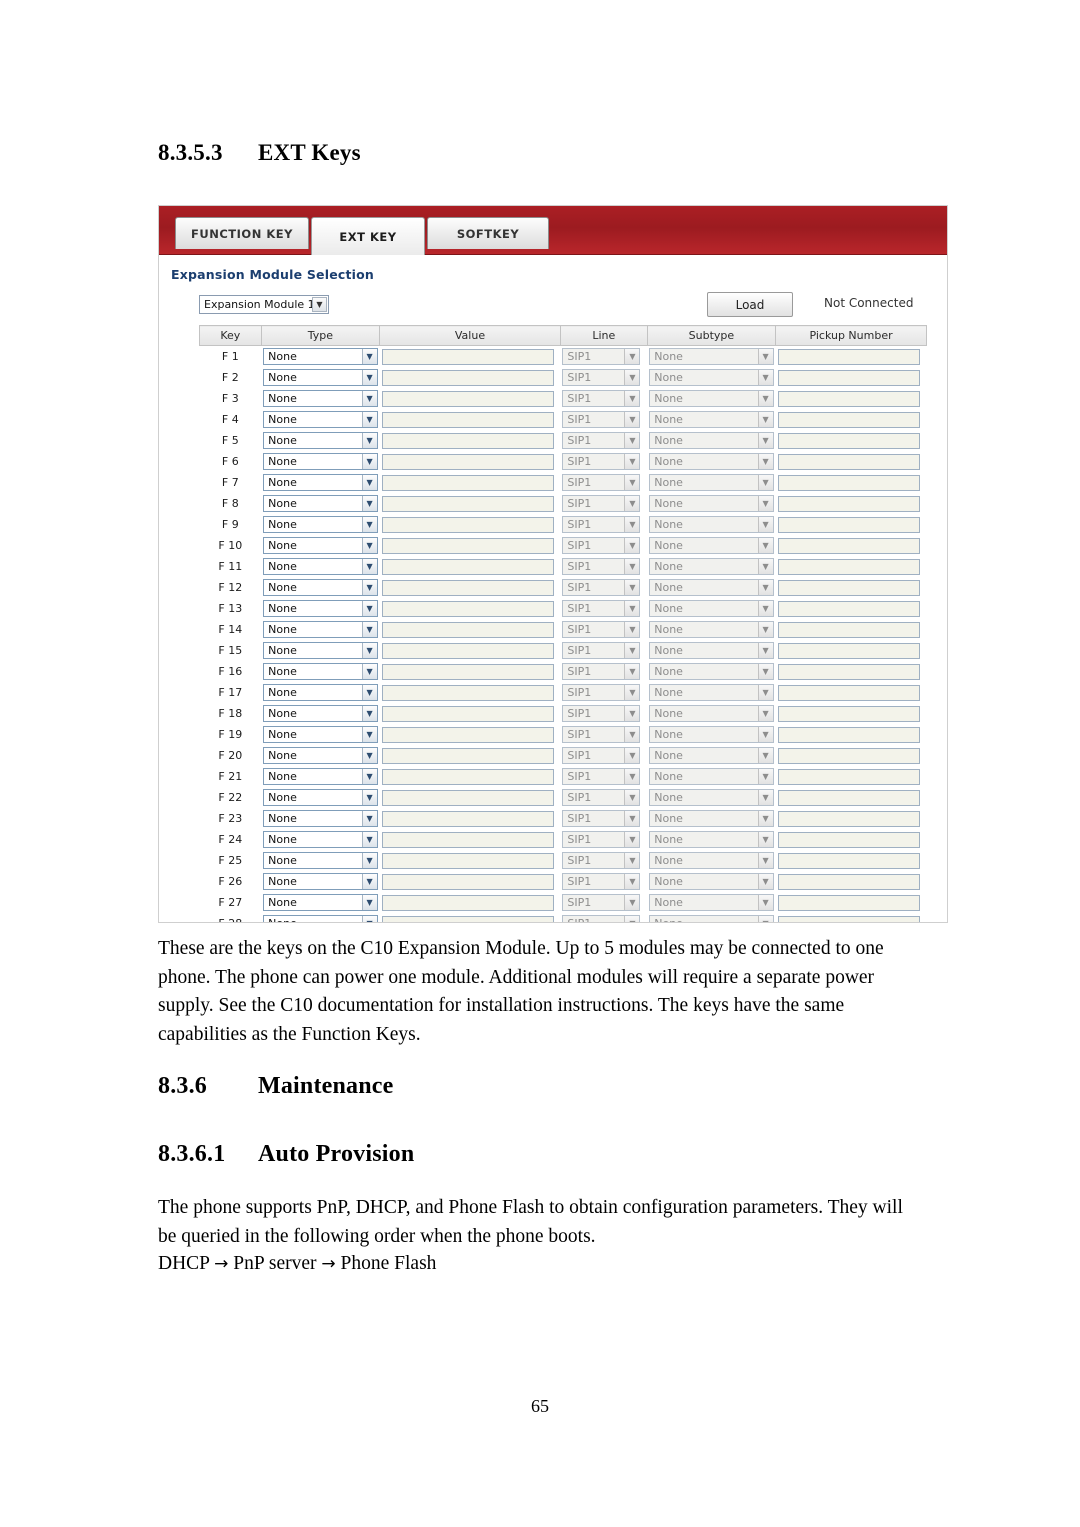 The width and height of the screenshot is (1080, 1527). I want to click on tab-softkey: SOFTKEY, so click(488, 233).